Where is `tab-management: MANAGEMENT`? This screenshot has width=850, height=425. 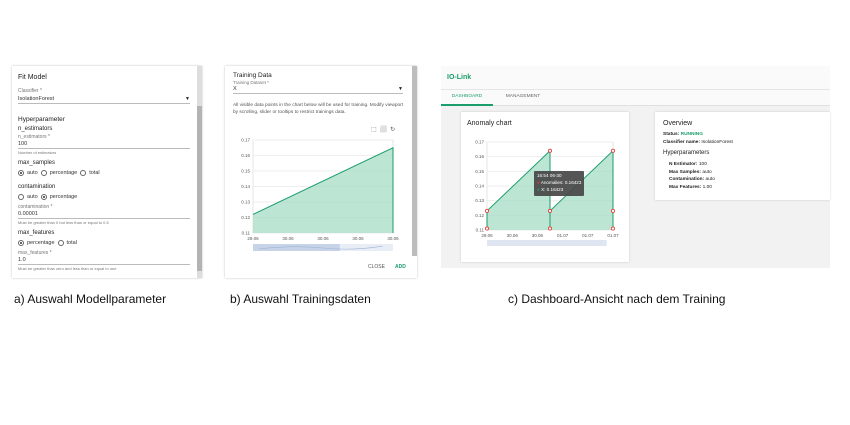 tab-management: MANAGEMENT is located at coordinates (523, 98).